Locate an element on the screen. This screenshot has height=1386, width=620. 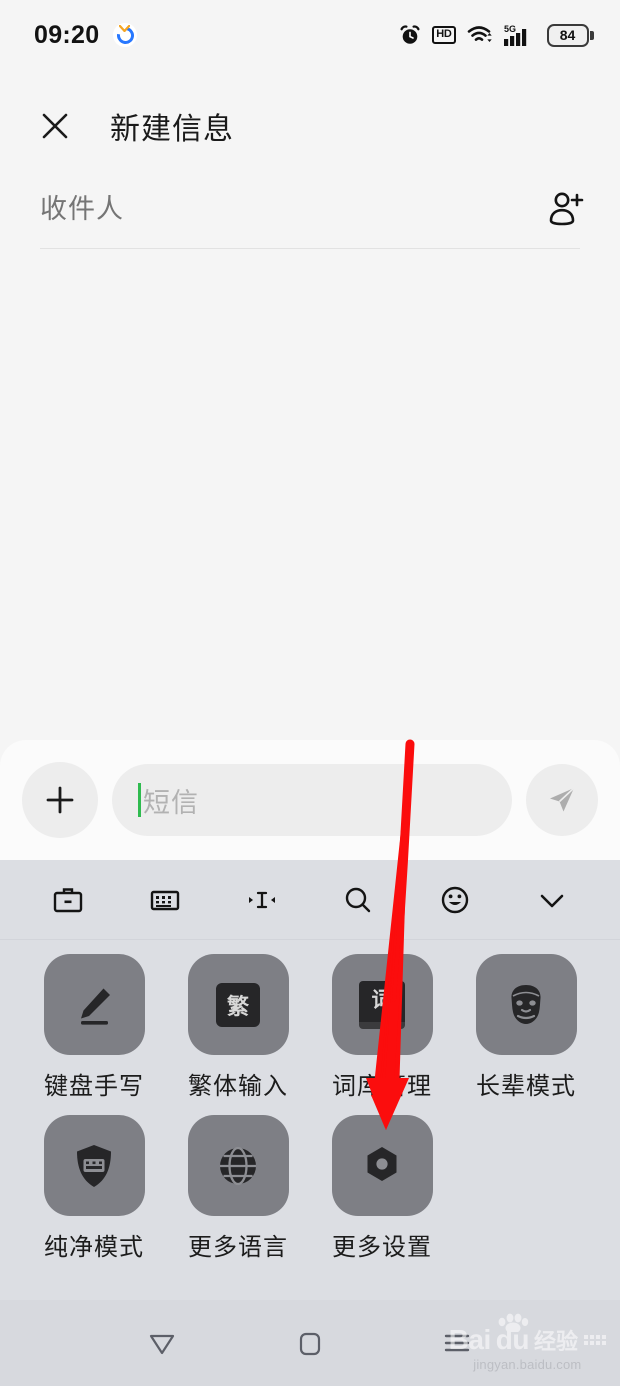
kb-item-label: 键盘手写 is located at coordinates (94, 1086).